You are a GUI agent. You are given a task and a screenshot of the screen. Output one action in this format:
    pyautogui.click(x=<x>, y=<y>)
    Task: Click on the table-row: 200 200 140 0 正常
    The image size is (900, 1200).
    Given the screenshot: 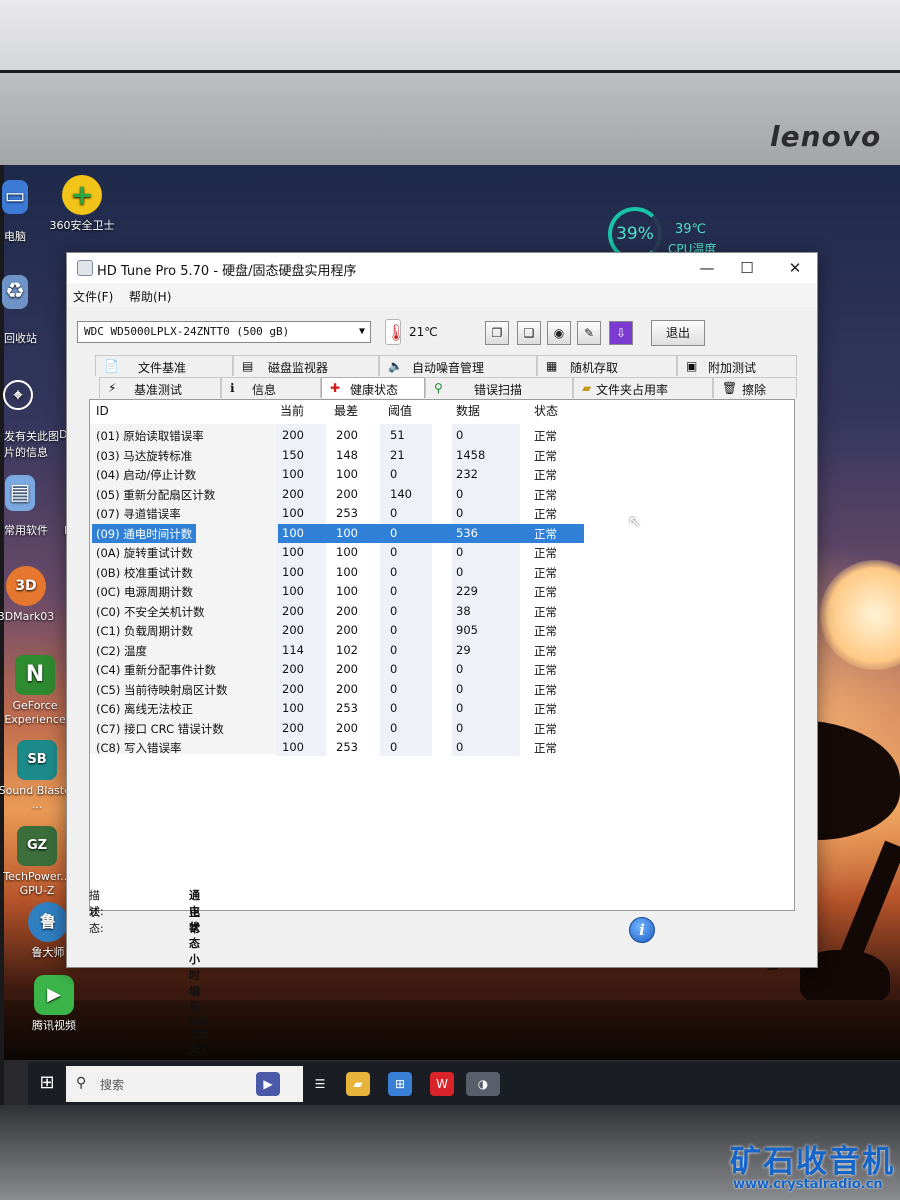 What is the action you would take?
    pyautogui.click(x=431, y=494)
    